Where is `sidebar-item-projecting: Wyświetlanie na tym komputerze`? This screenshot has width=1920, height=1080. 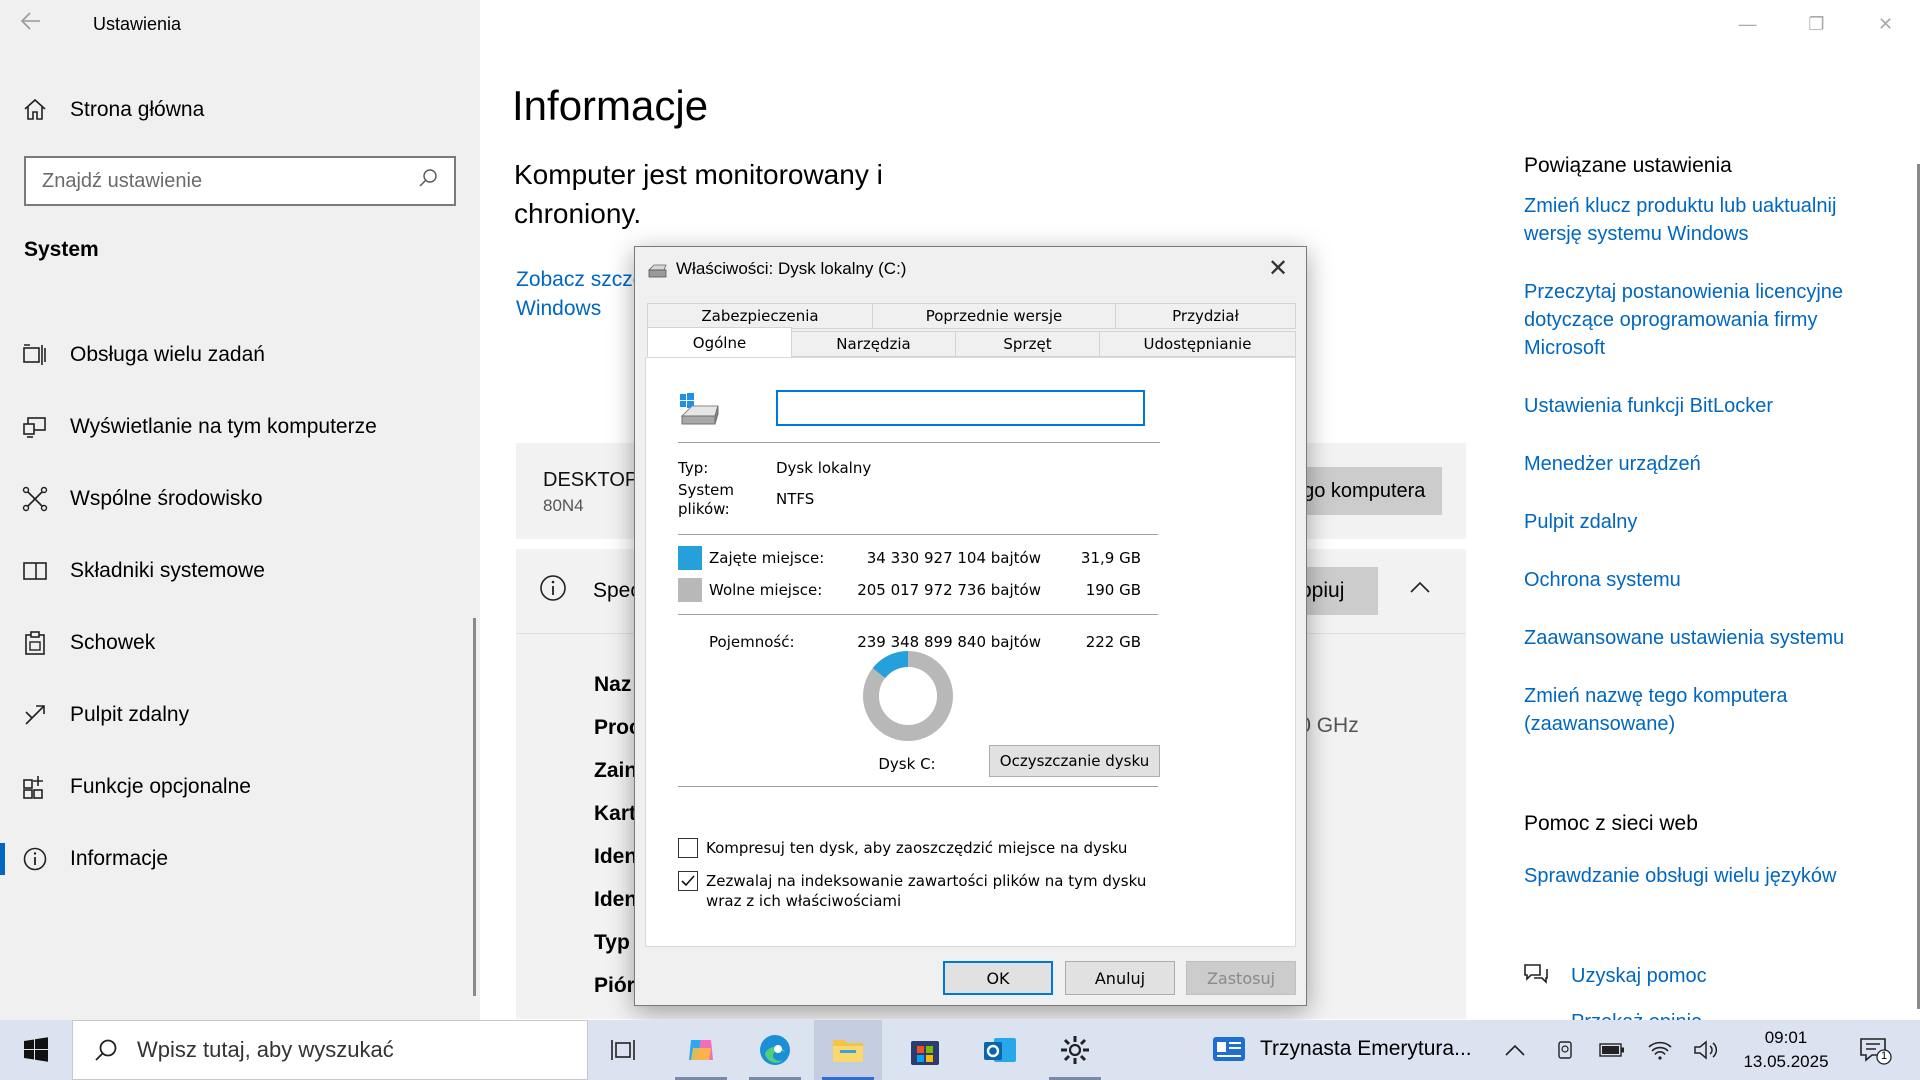
sidebar-item-projecting: Wyświetlanie na tym komputerze is located at coordinates (240, 427).